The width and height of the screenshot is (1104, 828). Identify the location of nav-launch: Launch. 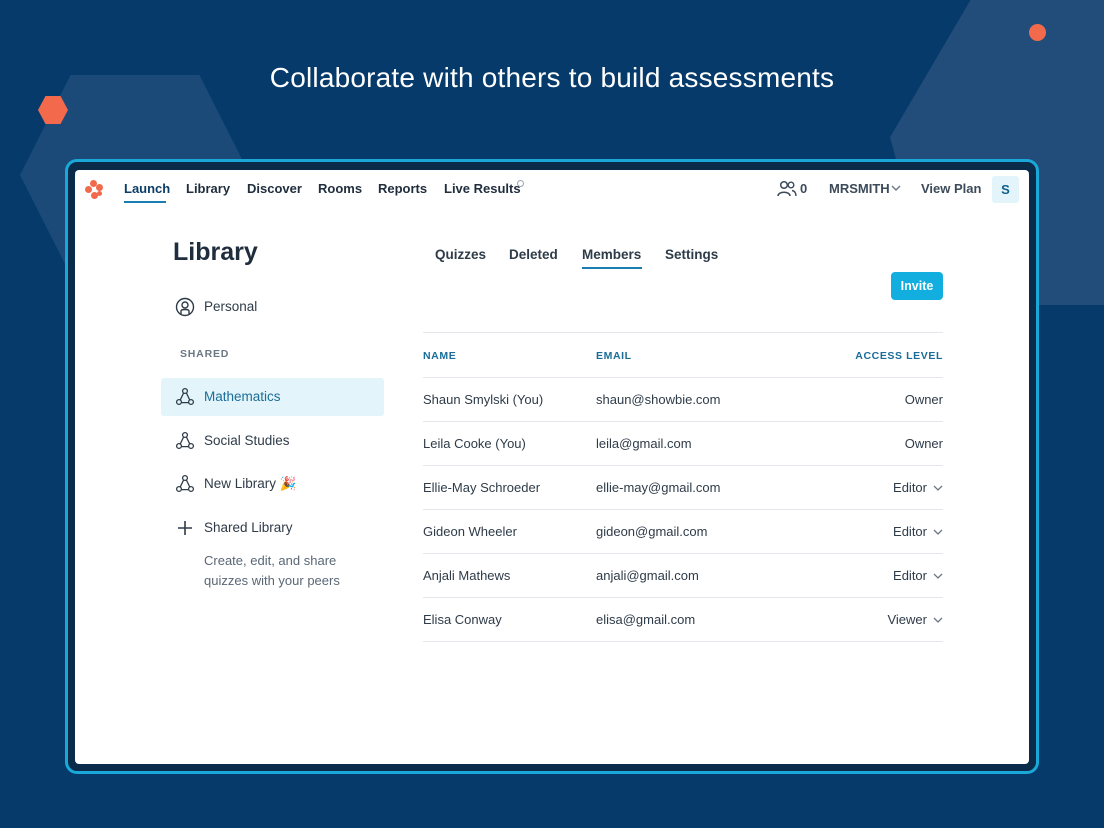
(147, 188).